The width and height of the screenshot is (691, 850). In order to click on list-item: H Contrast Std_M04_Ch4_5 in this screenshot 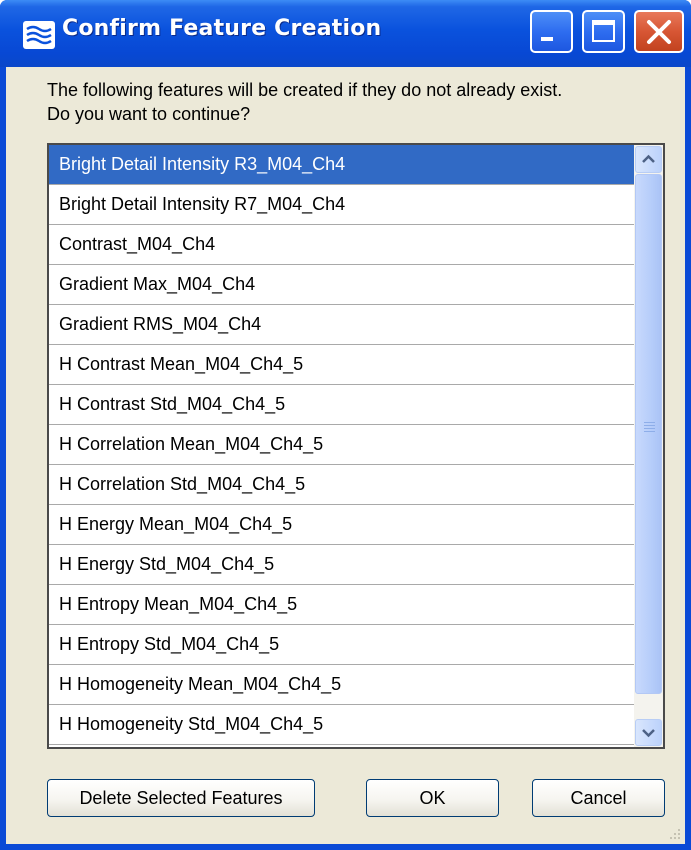, I will do `click(341, 405)`.